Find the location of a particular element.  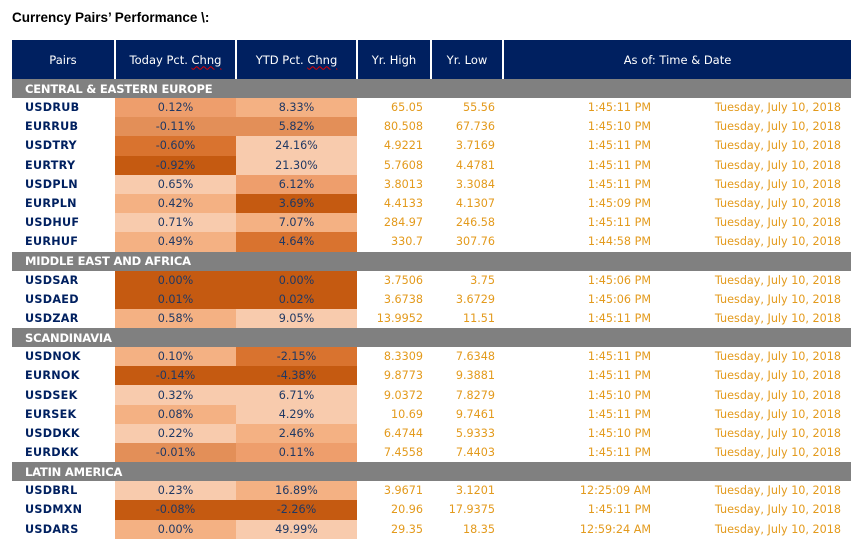

group-label: CENTRAL & EASTERN EUROPE is located at coordinates (432, 88).